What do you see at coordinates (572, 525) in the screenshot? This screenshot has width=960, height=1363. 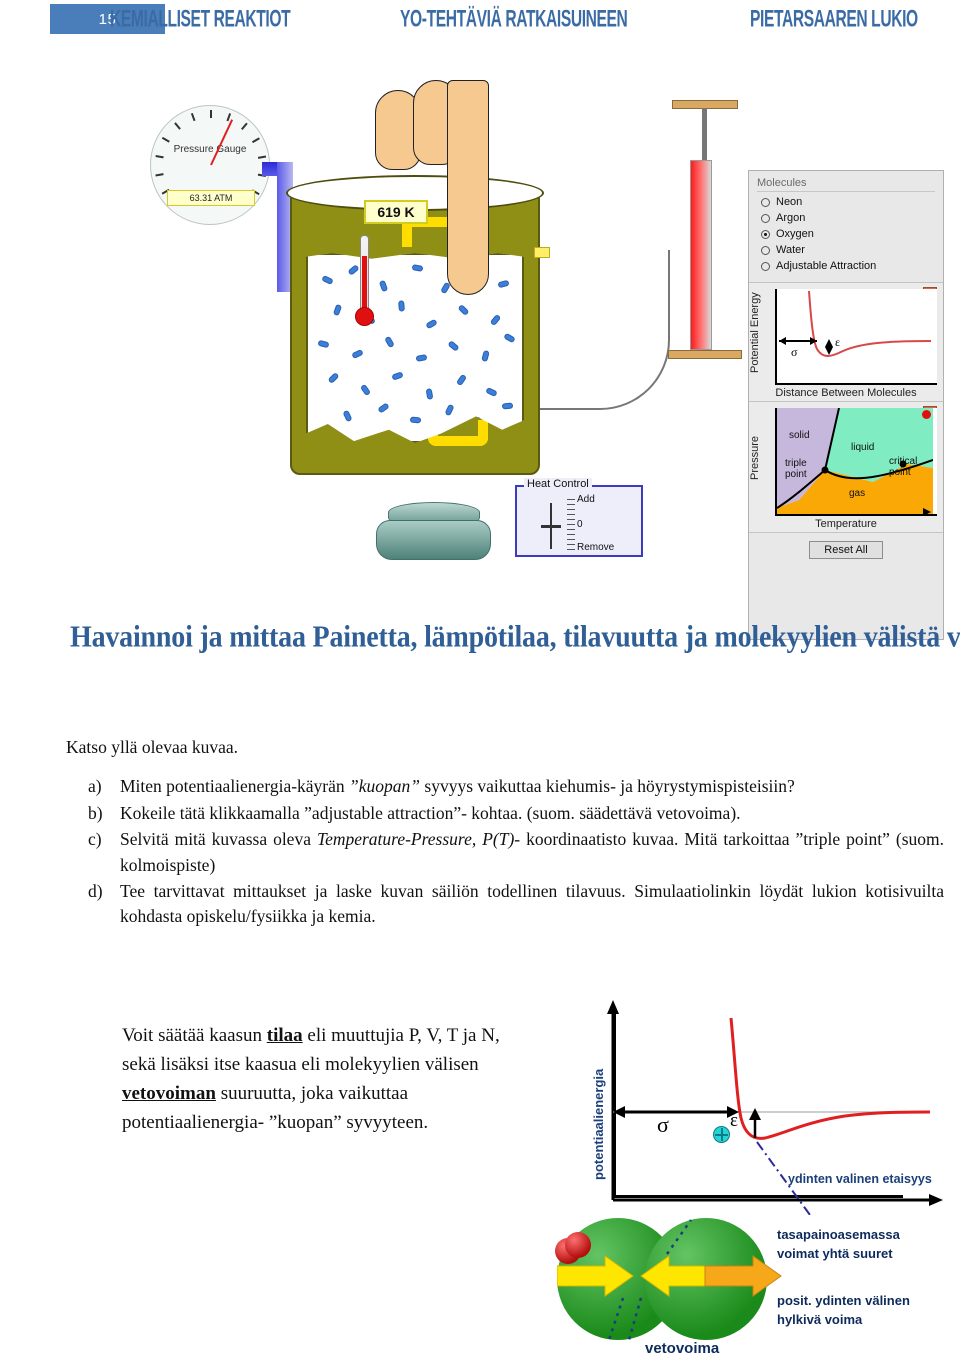 I see `heat-scale-ticks` at bounding box center [572, 525].